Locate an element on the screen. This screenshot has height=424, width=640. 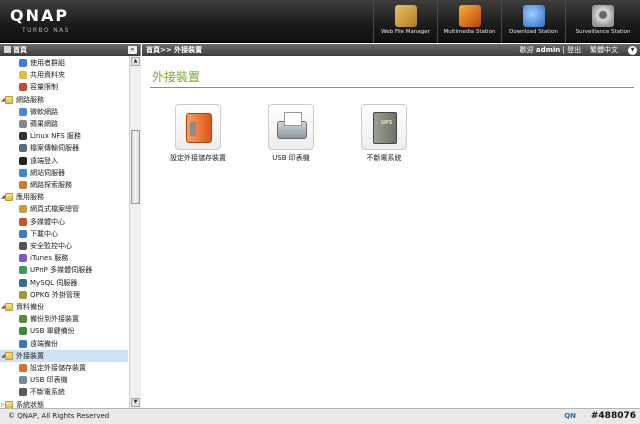
sidebar-item-label: Linux NFS 服務 is located at coordinates (55, 136).